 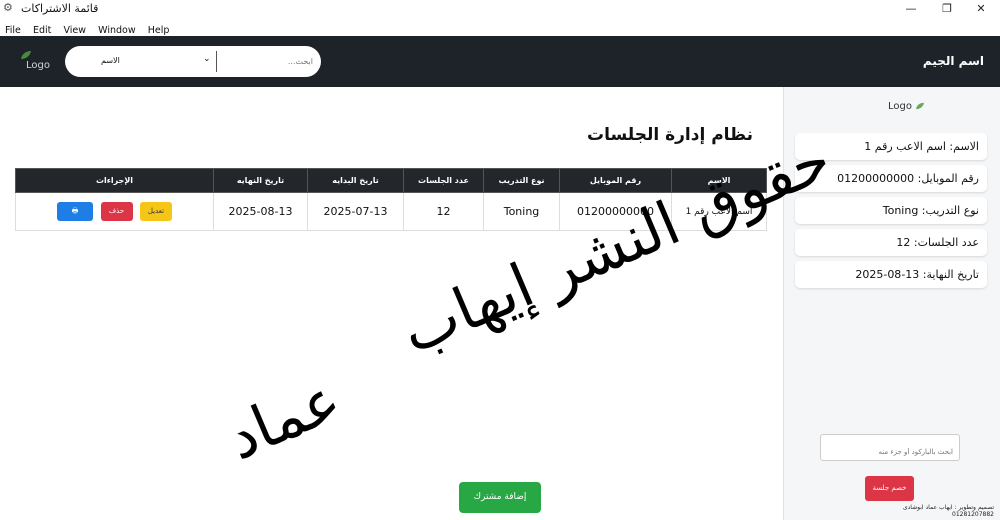 What do you see at coordinates (900, 106) in the screenshot?
I see `sidebar-logo-text: Logo` at bounding box center [900, 106].